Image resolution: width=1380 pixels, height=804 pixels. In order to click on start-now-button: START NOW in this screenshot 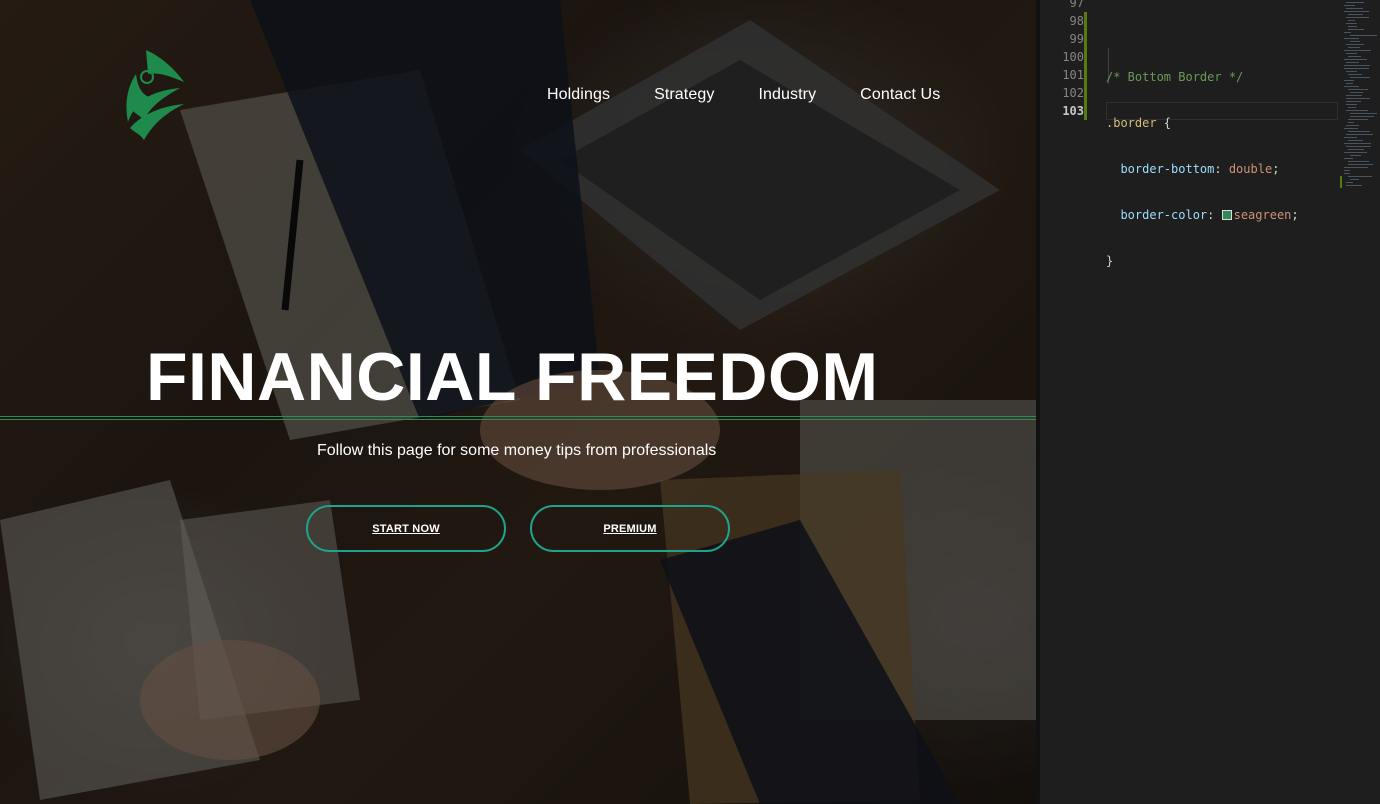, I will do `click(406, 528)`.